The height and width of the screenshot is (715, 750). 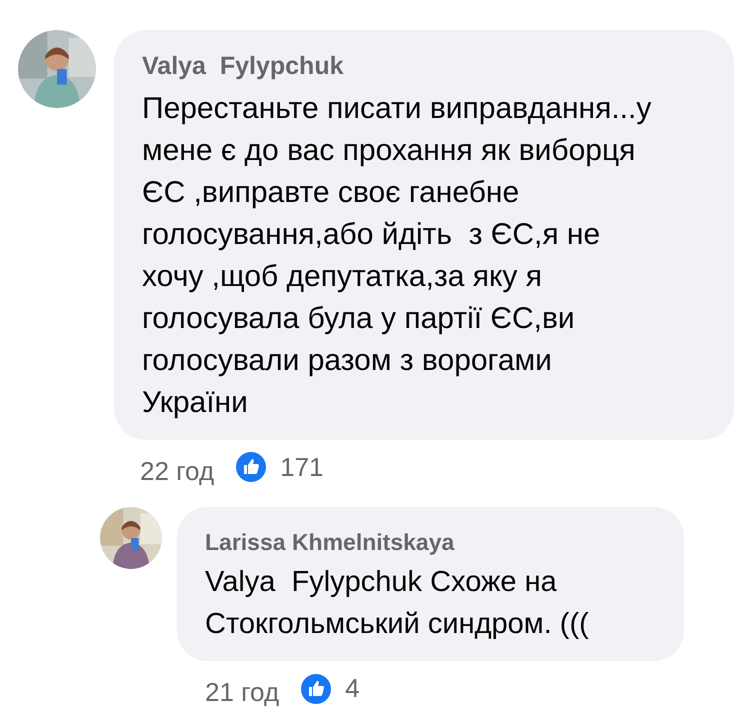 What do you see at coordinates (302, 467) in the screenshot?
I see `reaction-count: 171` at bounding box center [302, 467].